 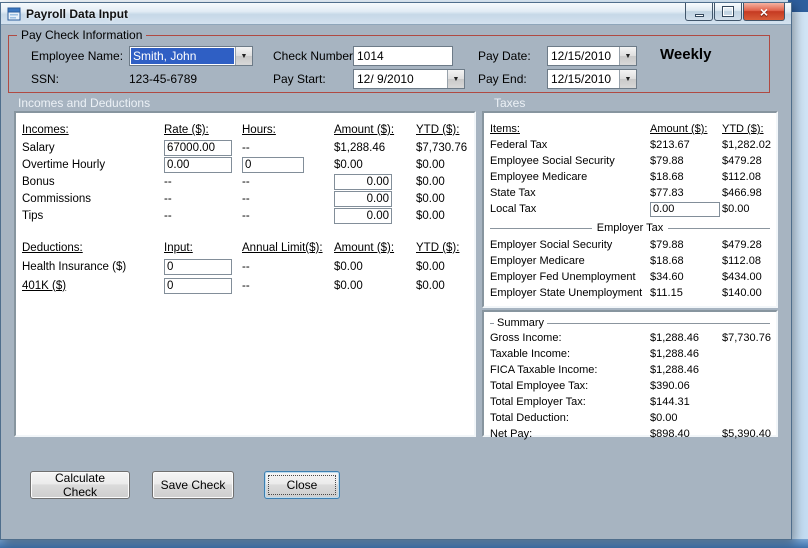 What do you see at coordinates (502, 79) in the screenshot?
I see `pay-end-label: Pay End:` at bounding box center [502, 79].